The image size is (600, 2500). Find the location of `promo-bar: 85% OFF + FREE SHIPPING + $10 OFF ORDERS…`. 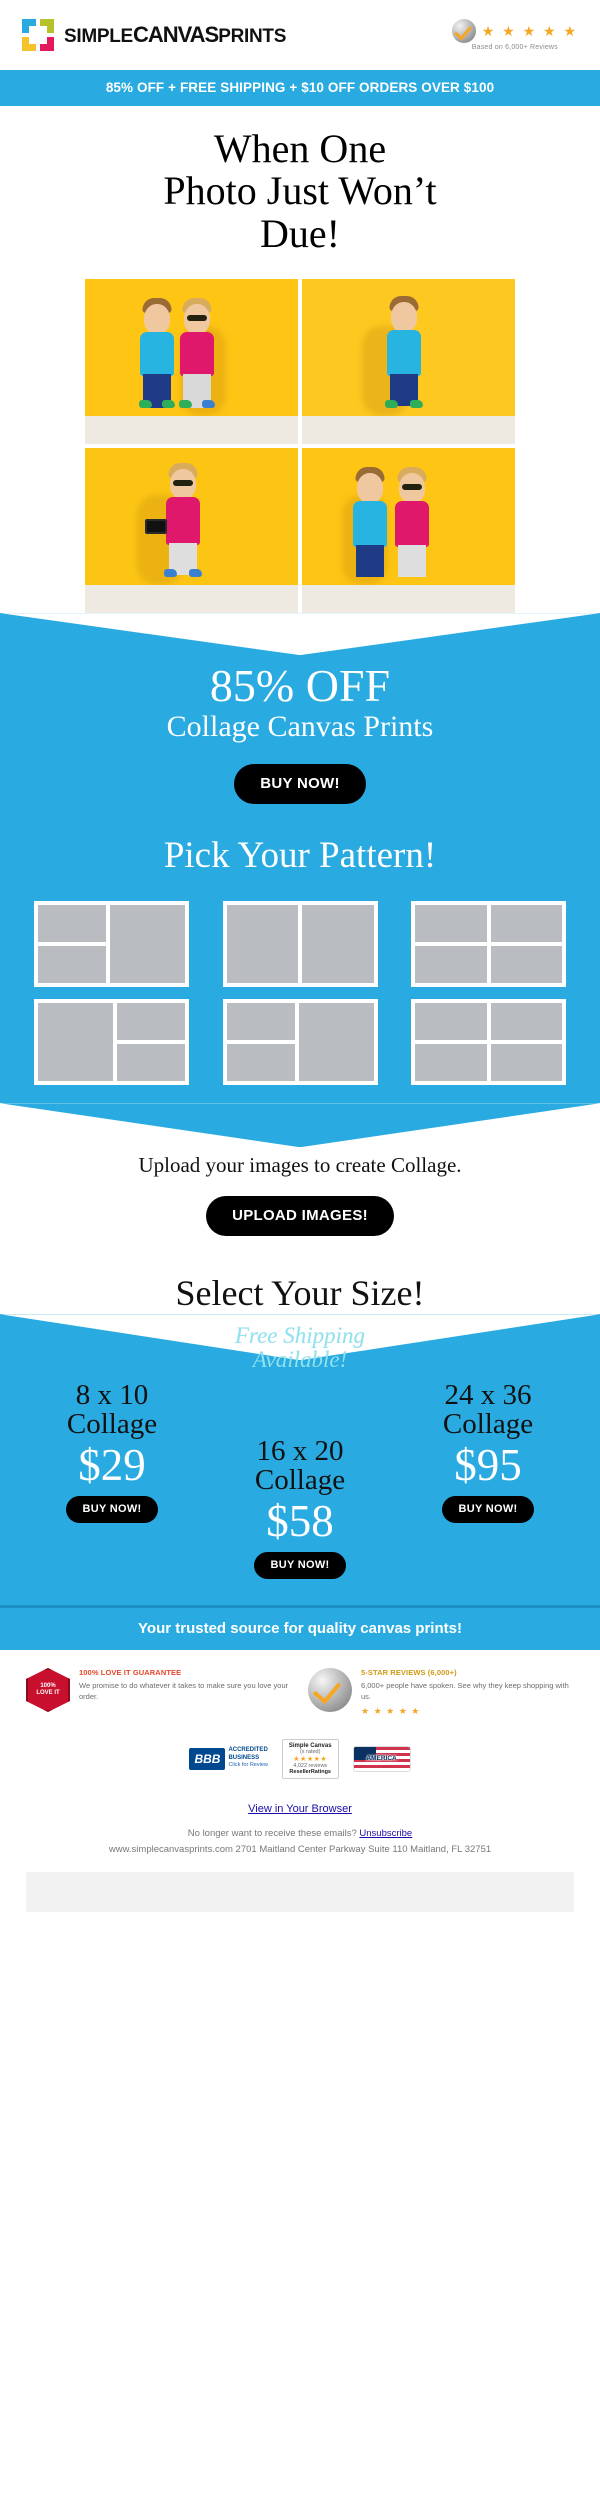

promo-bar: 85% OFF + FREE SHIPPING + $10 OFF ORDERS… is located at coordinates (300, 88).